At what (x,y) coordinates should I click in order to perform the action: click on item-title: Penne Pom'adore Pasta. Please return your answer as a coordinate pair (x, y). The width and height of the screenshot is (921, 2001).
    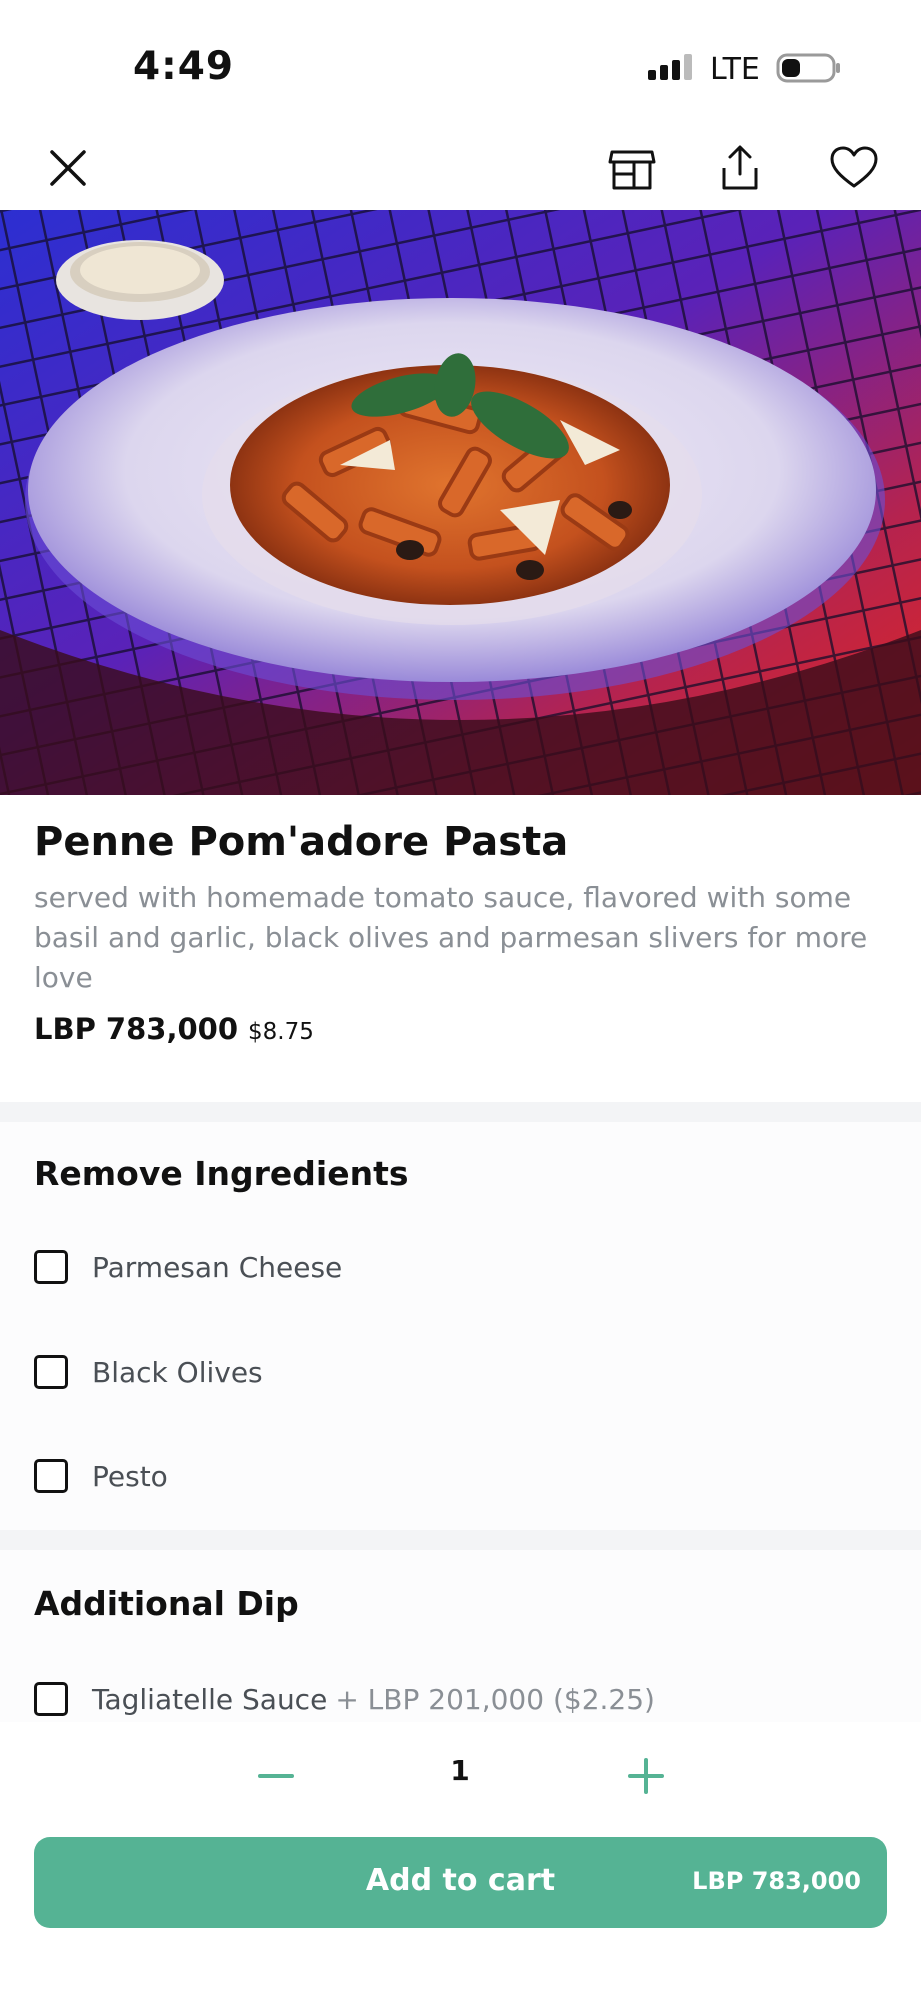
    Looking at the image, I should click on (301, 842).